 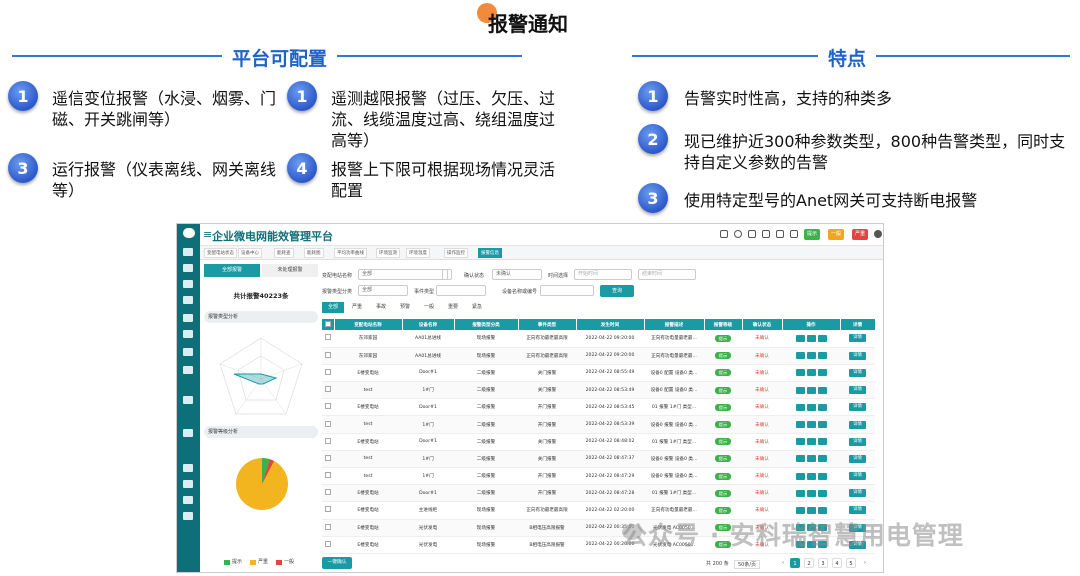 I want to click on page-number: 5, so click(x=851, y=563).